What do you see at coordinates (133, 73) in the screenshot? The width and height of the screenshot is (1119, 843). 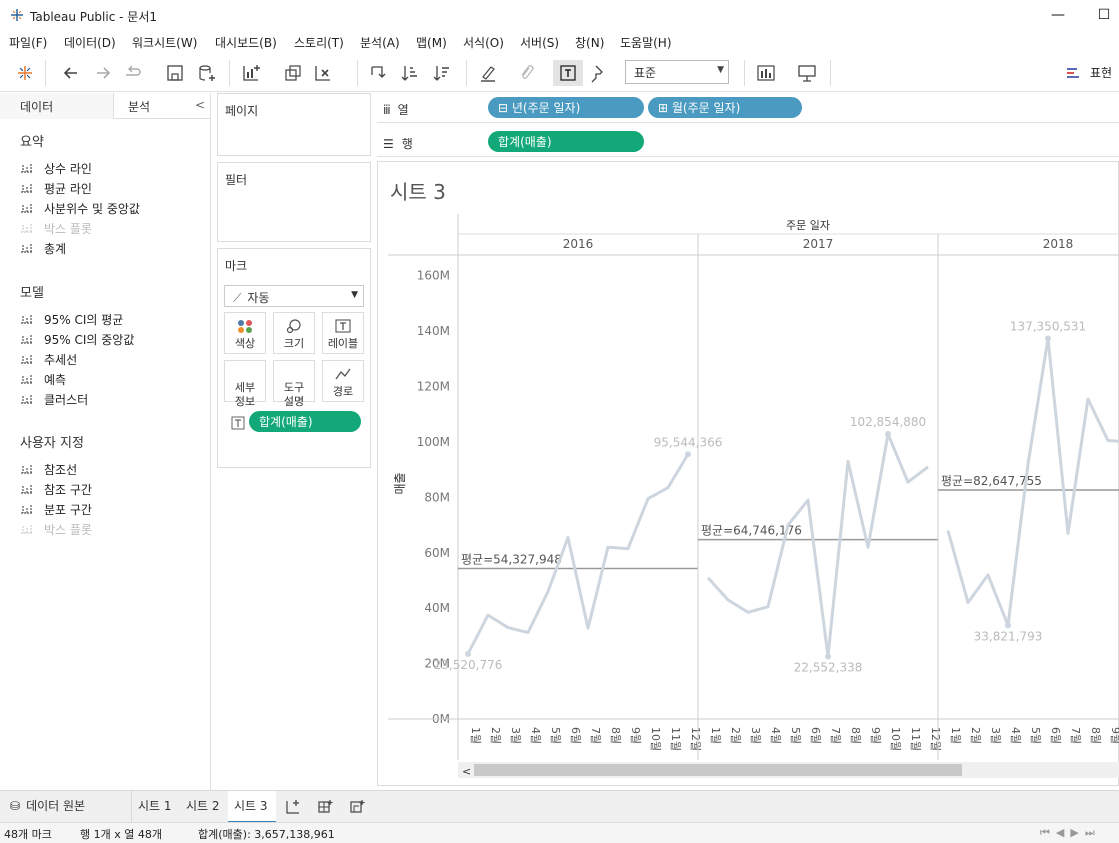 I see `replay-icon` at bounding box center [133, 73].